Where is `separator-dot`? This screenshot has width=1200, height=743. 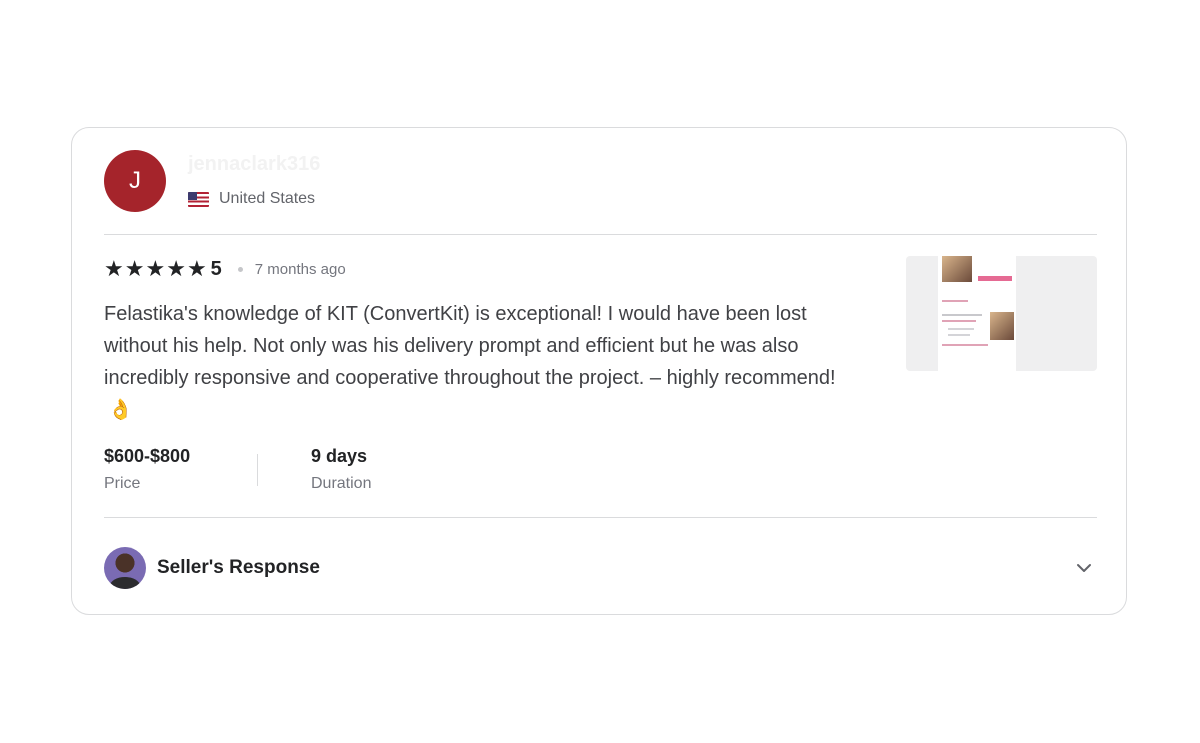 separator-dot is located at coordinates (240, 269).